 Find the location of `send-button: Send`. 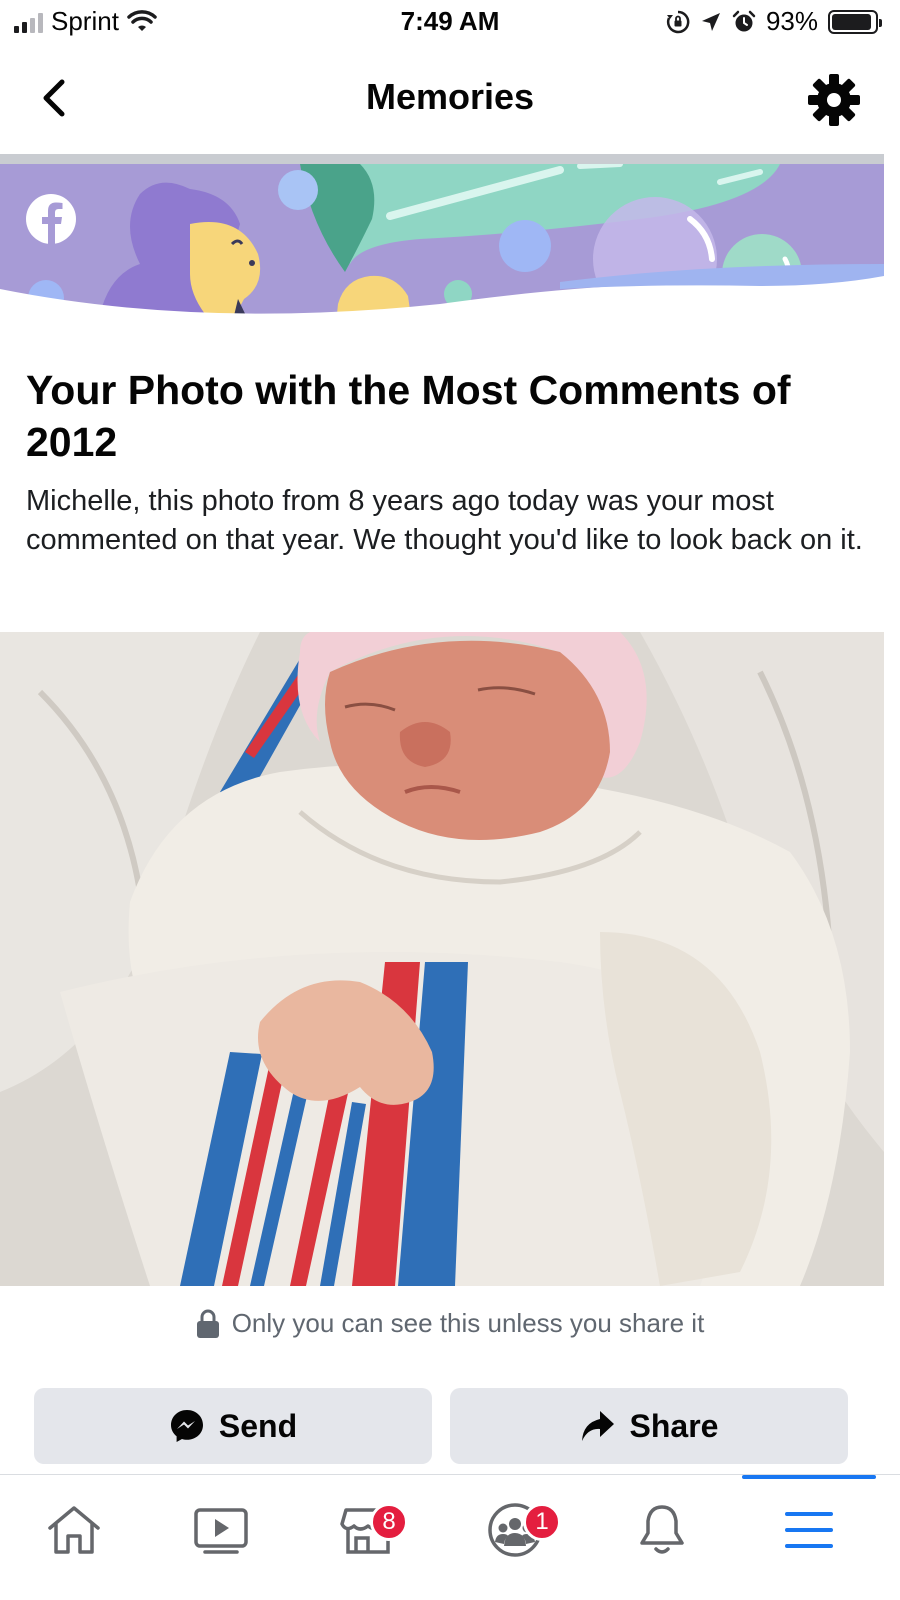

send-button: Send is located at coordinates (233, 1426).